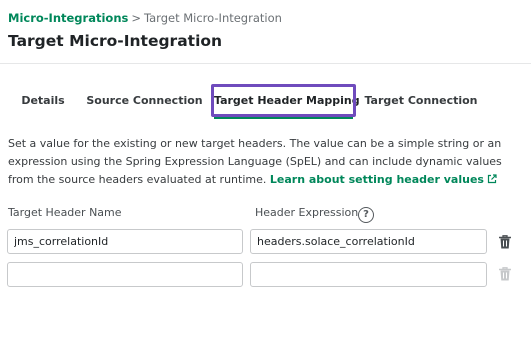  Describe the element at coordinates (283, 117) in the screenshot. I see `active-tab-indicator` at that location.